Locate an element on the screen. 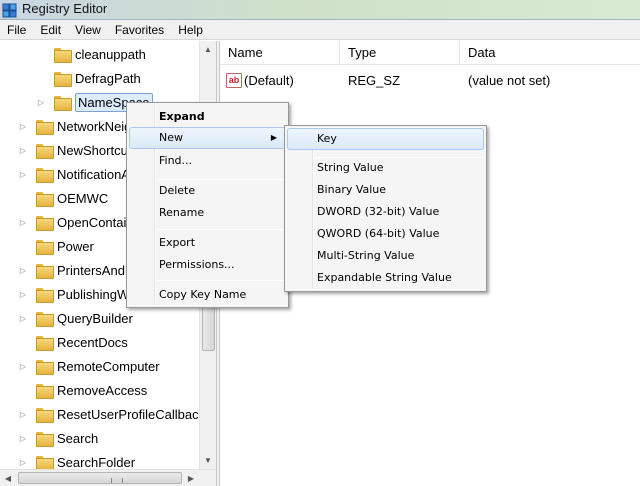 The width and height of the screenshot is (640, 486). window-title: Registry Editor is located at coordinates (65, 8).